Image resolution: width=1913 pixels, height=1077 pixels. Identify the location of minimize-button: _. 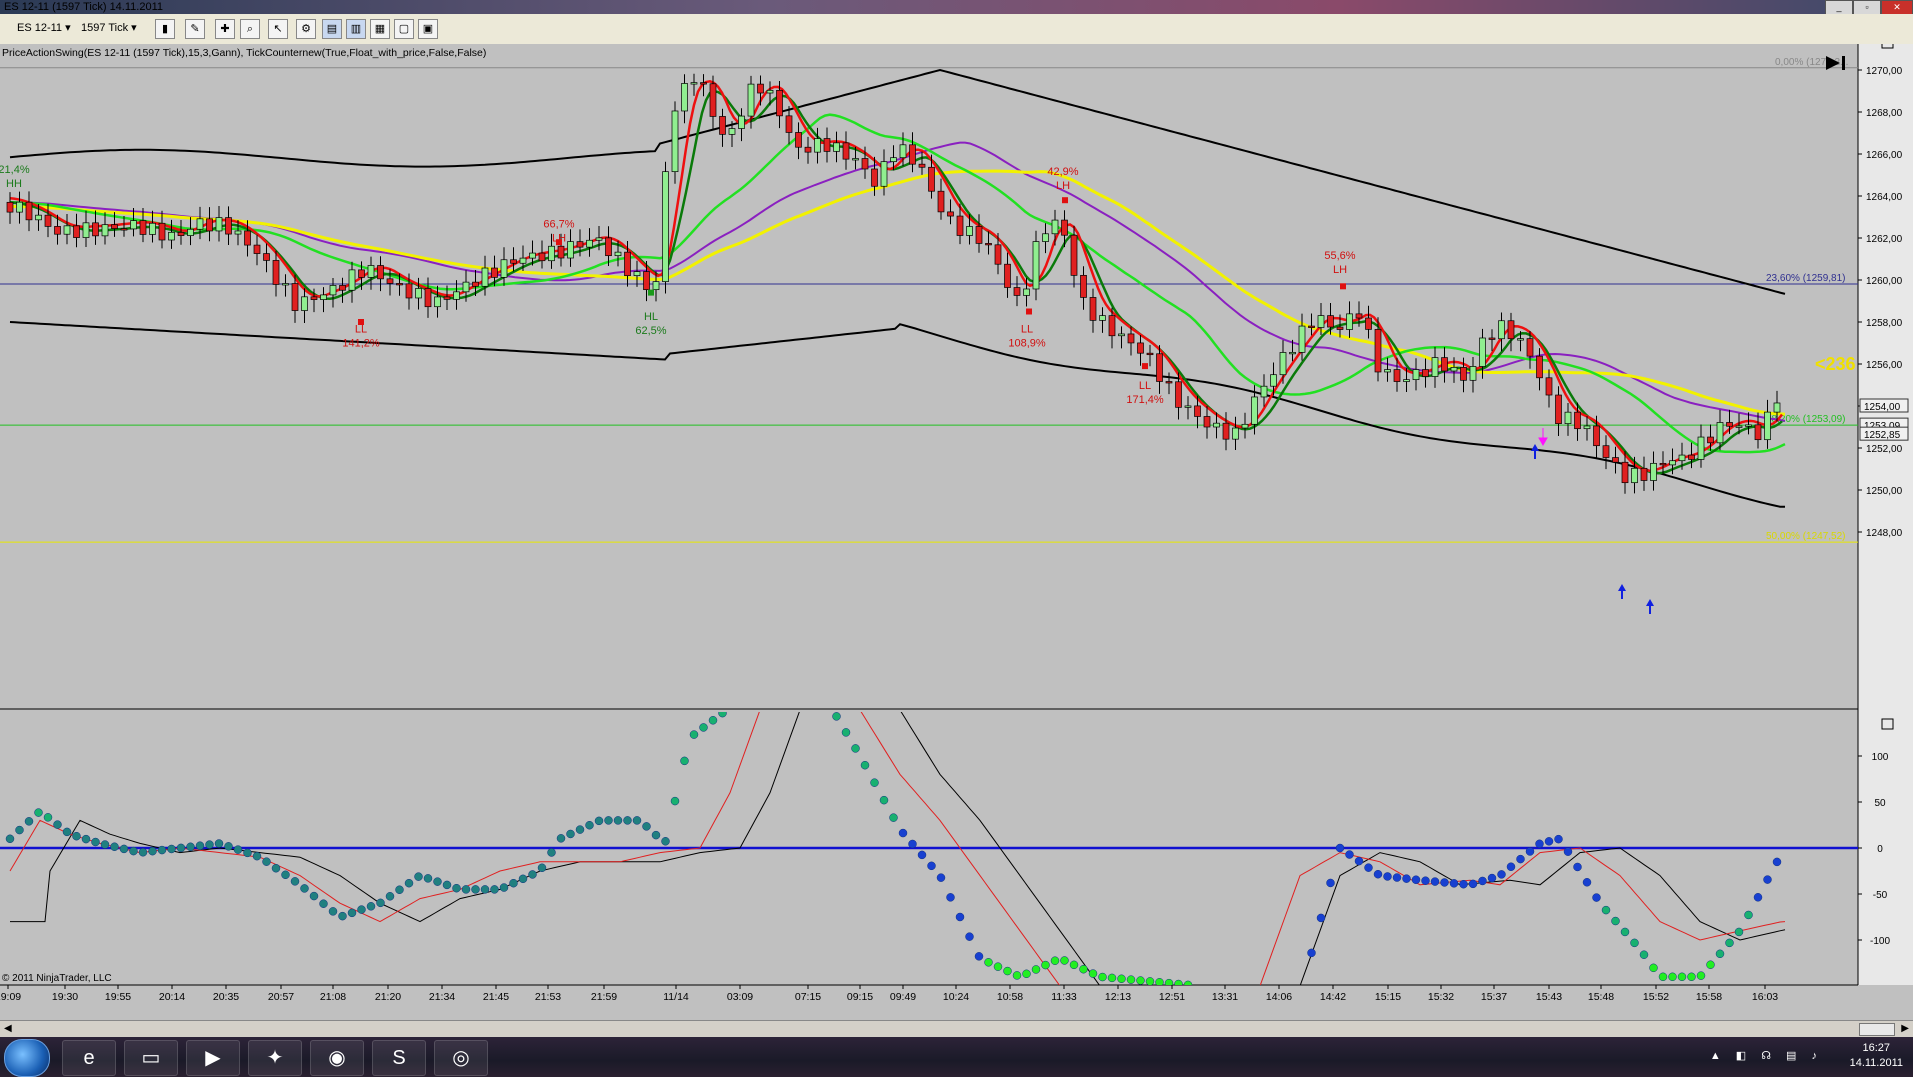
(1839, 7).